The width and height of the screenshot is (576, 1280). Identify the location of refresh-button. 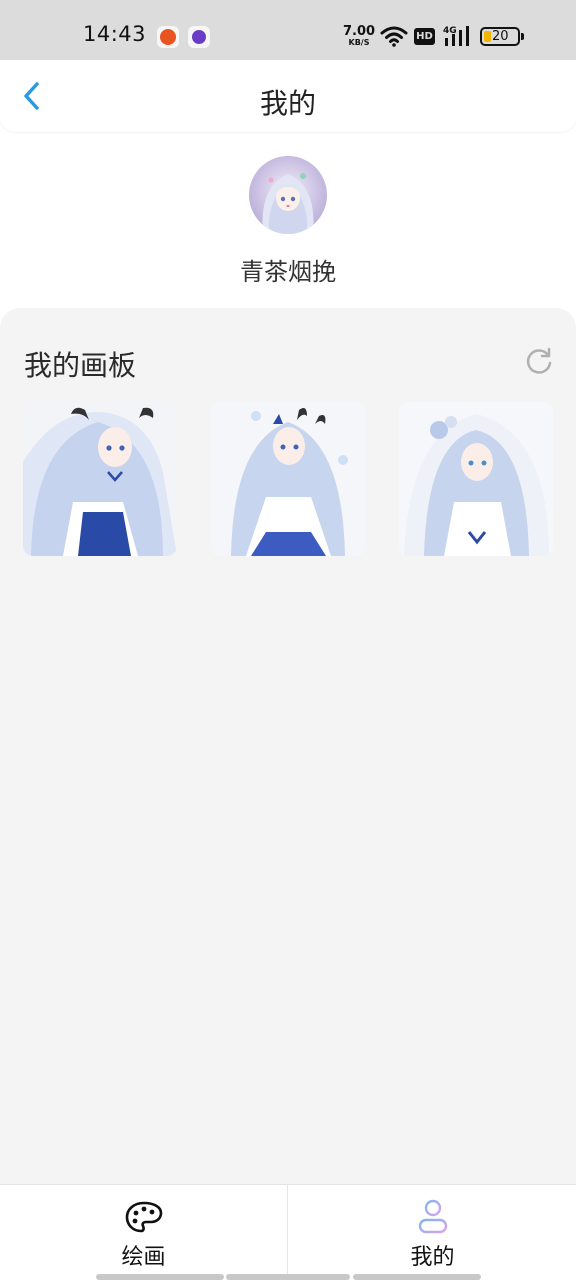
(539, 361).